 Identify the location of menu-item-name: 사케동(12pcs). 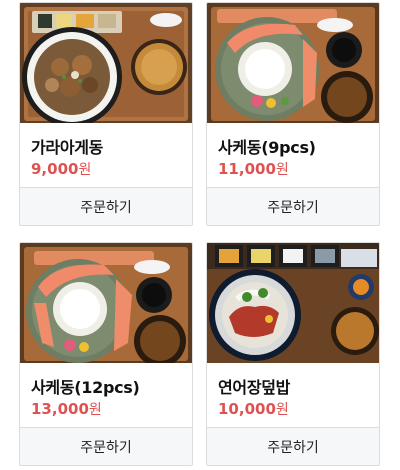
(85, 387).